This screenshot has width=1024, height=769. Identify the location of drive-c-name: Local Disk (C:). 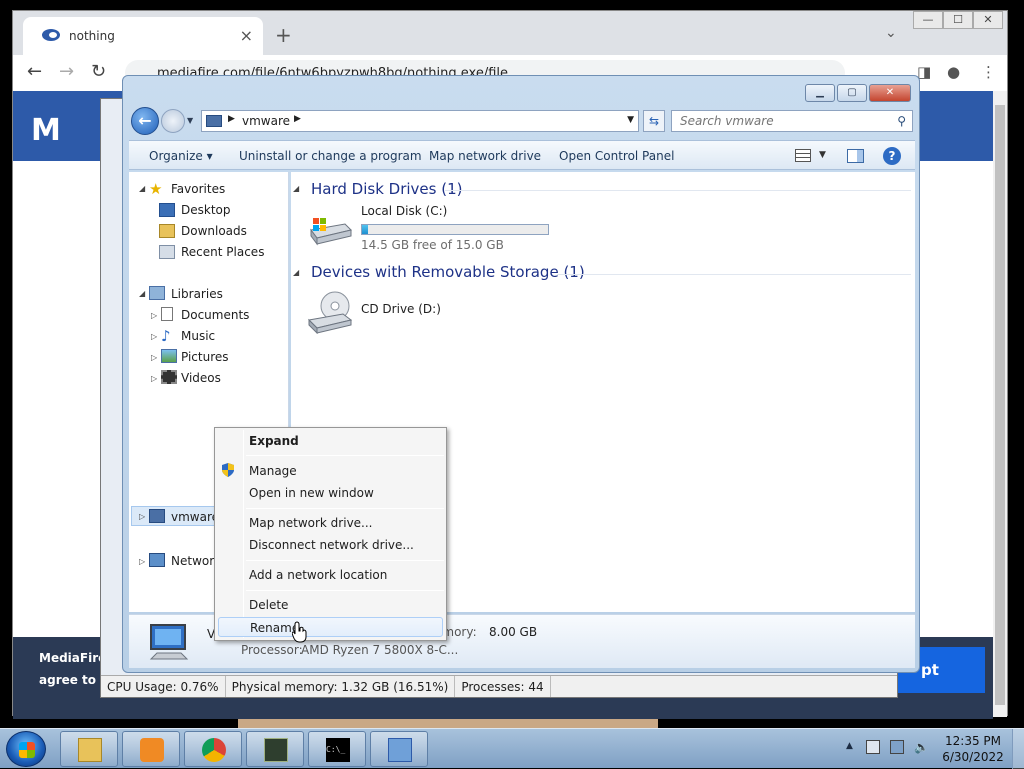
(404, 211).